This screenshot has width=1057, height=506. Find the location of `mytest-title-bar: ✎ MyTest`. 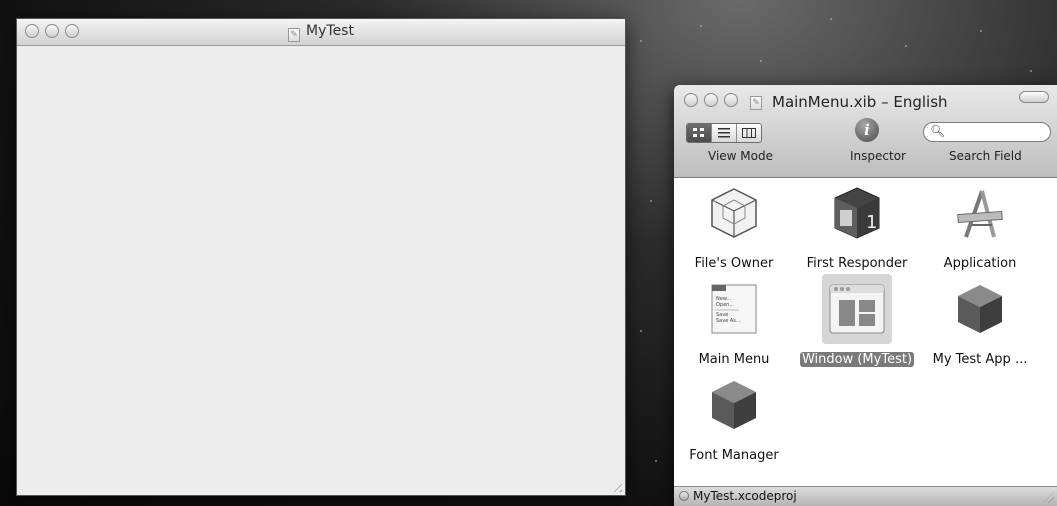

mytest-title-bar: ✎ MyTest is located at coordinates (321, 32).